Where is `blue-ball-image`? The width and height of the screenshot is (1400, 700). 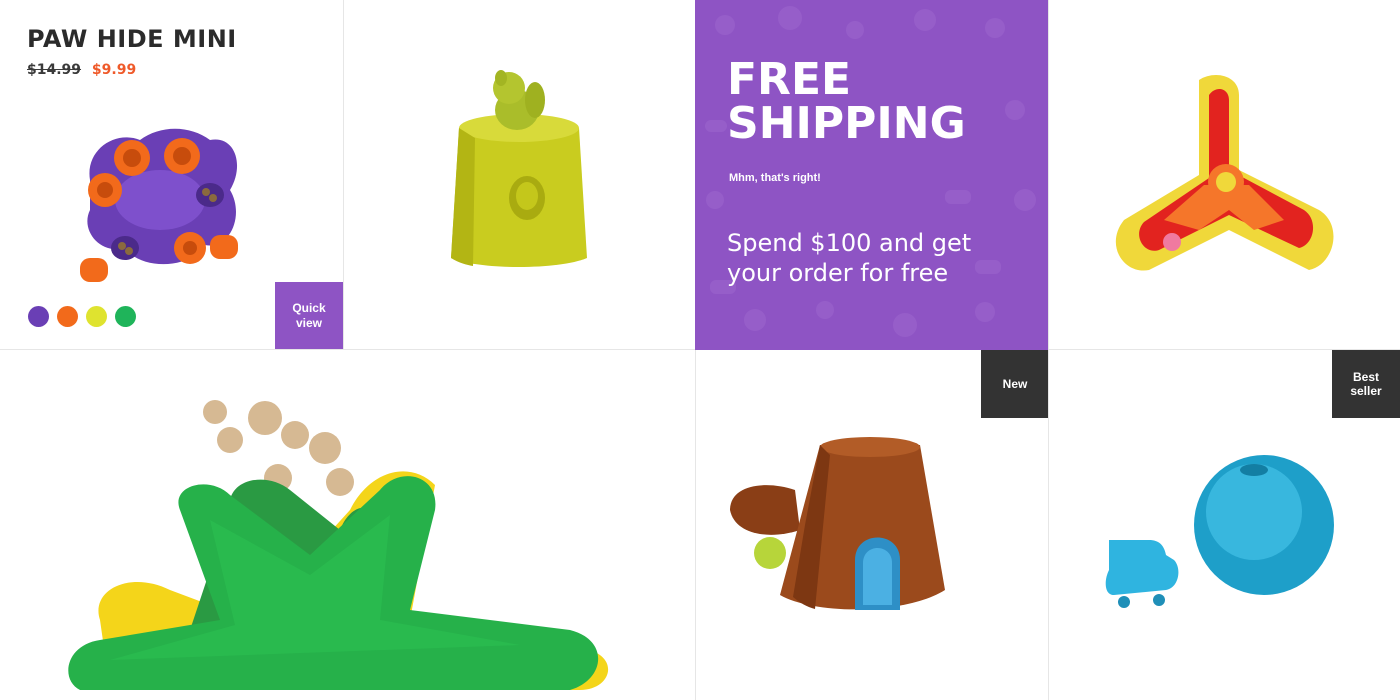
blue-ball-image is located at coordinates (1229, 530).